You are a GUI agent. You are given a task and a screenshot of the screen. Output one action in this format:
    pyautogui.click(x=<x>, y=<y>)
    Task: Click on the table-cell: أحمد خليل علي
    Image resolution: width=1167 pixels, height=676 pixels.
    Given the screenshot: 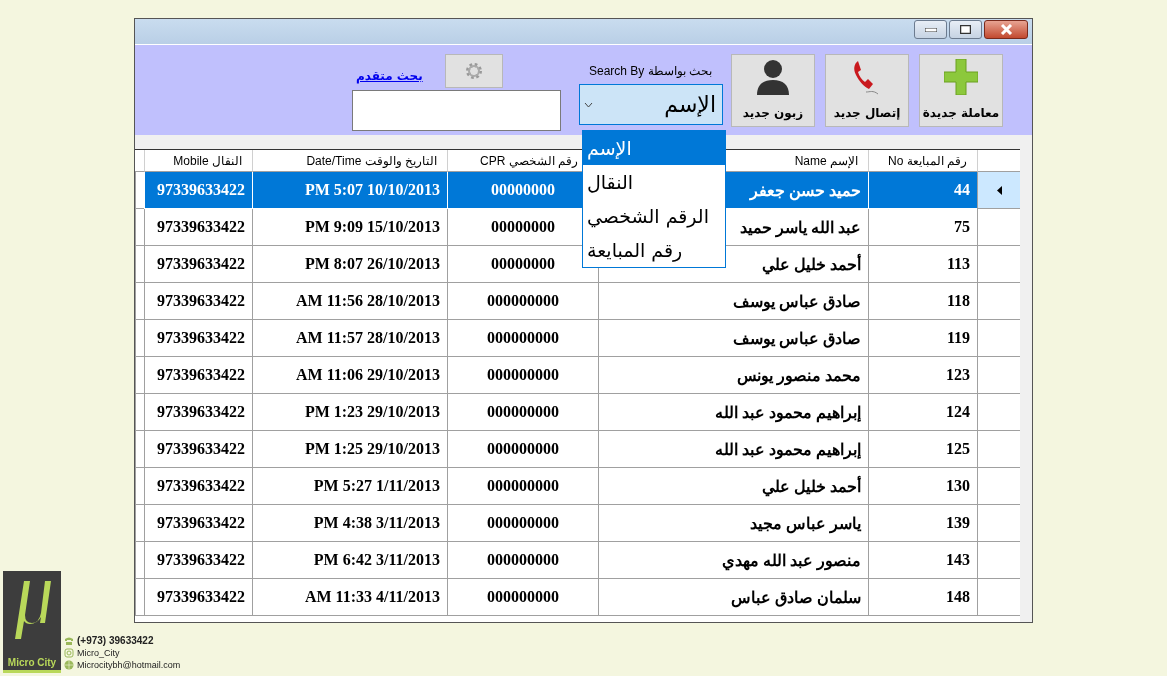 What is the action you would take?
    pyautogui.click(x=733, y=486)
    